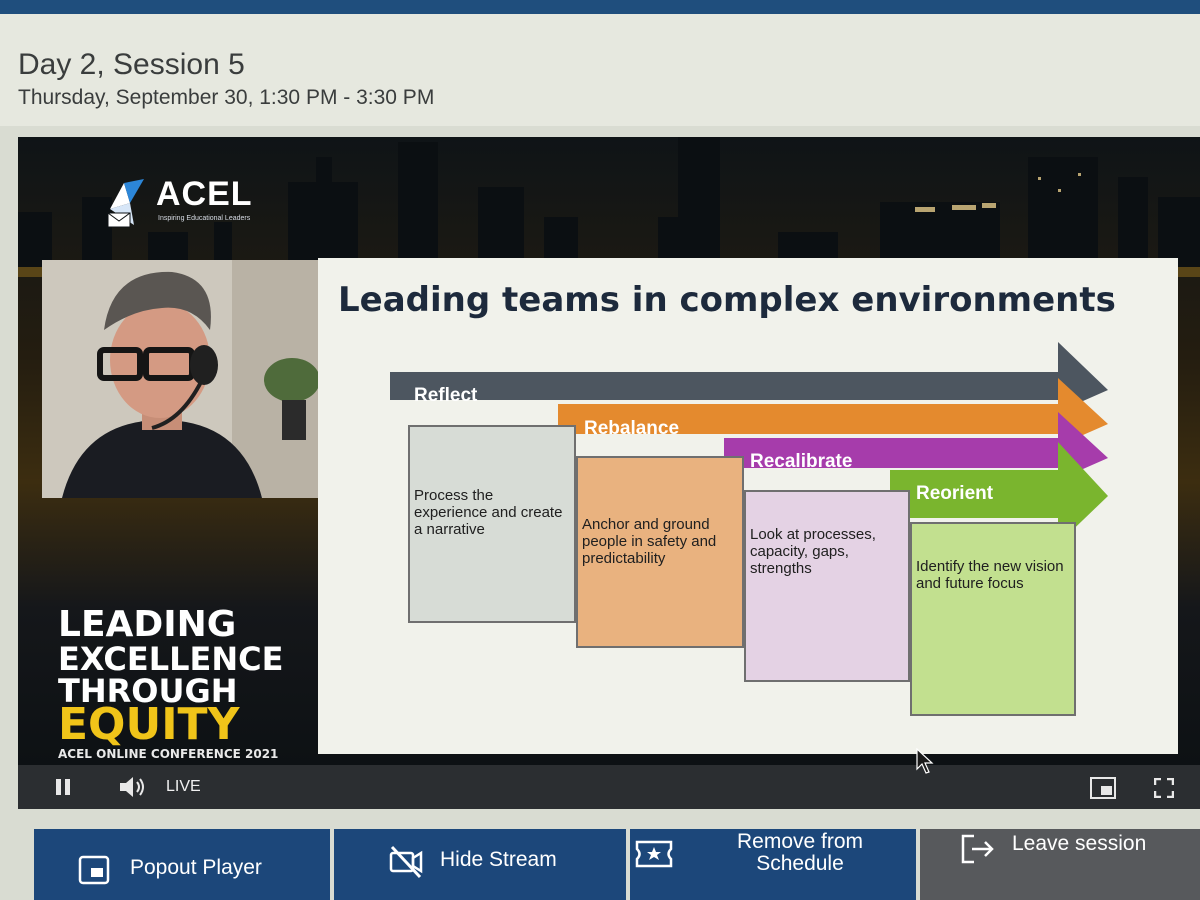 This screenshot has width=1200, height=900. What do you see at coordinates (632, 428) in the screenshot?
I see `phase-label-rebalance: Rebalance` at bounding box center [632, 428].